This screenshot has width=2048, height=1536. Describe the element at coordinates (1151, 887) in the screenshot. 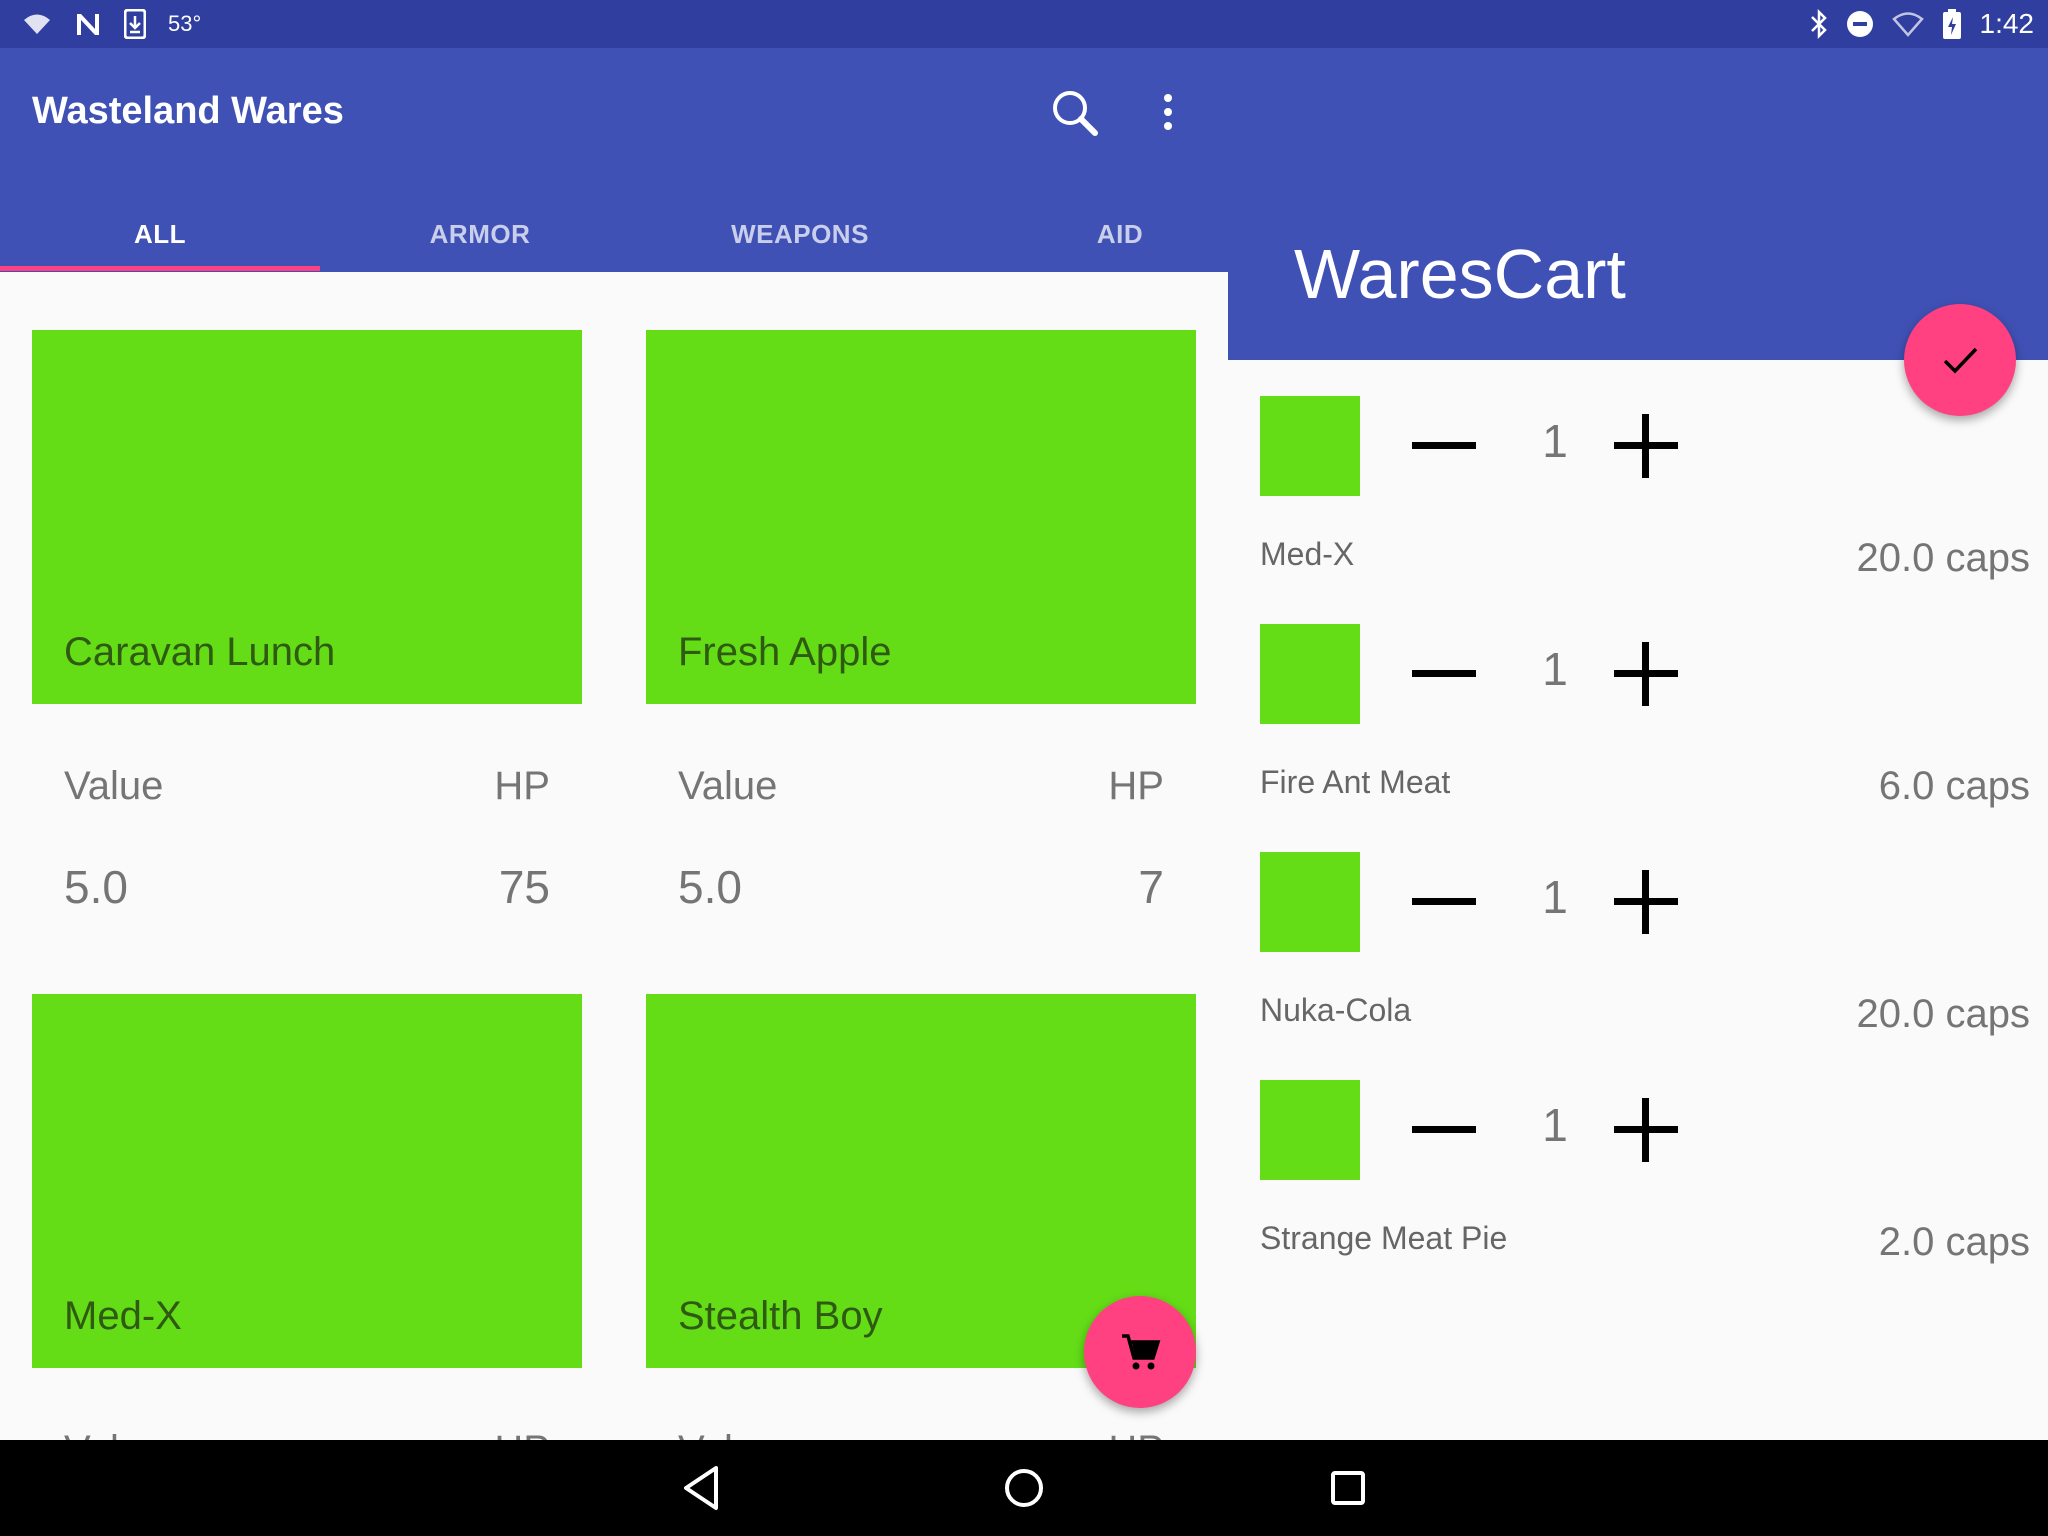

I see `hp-amount: 7` at that location.